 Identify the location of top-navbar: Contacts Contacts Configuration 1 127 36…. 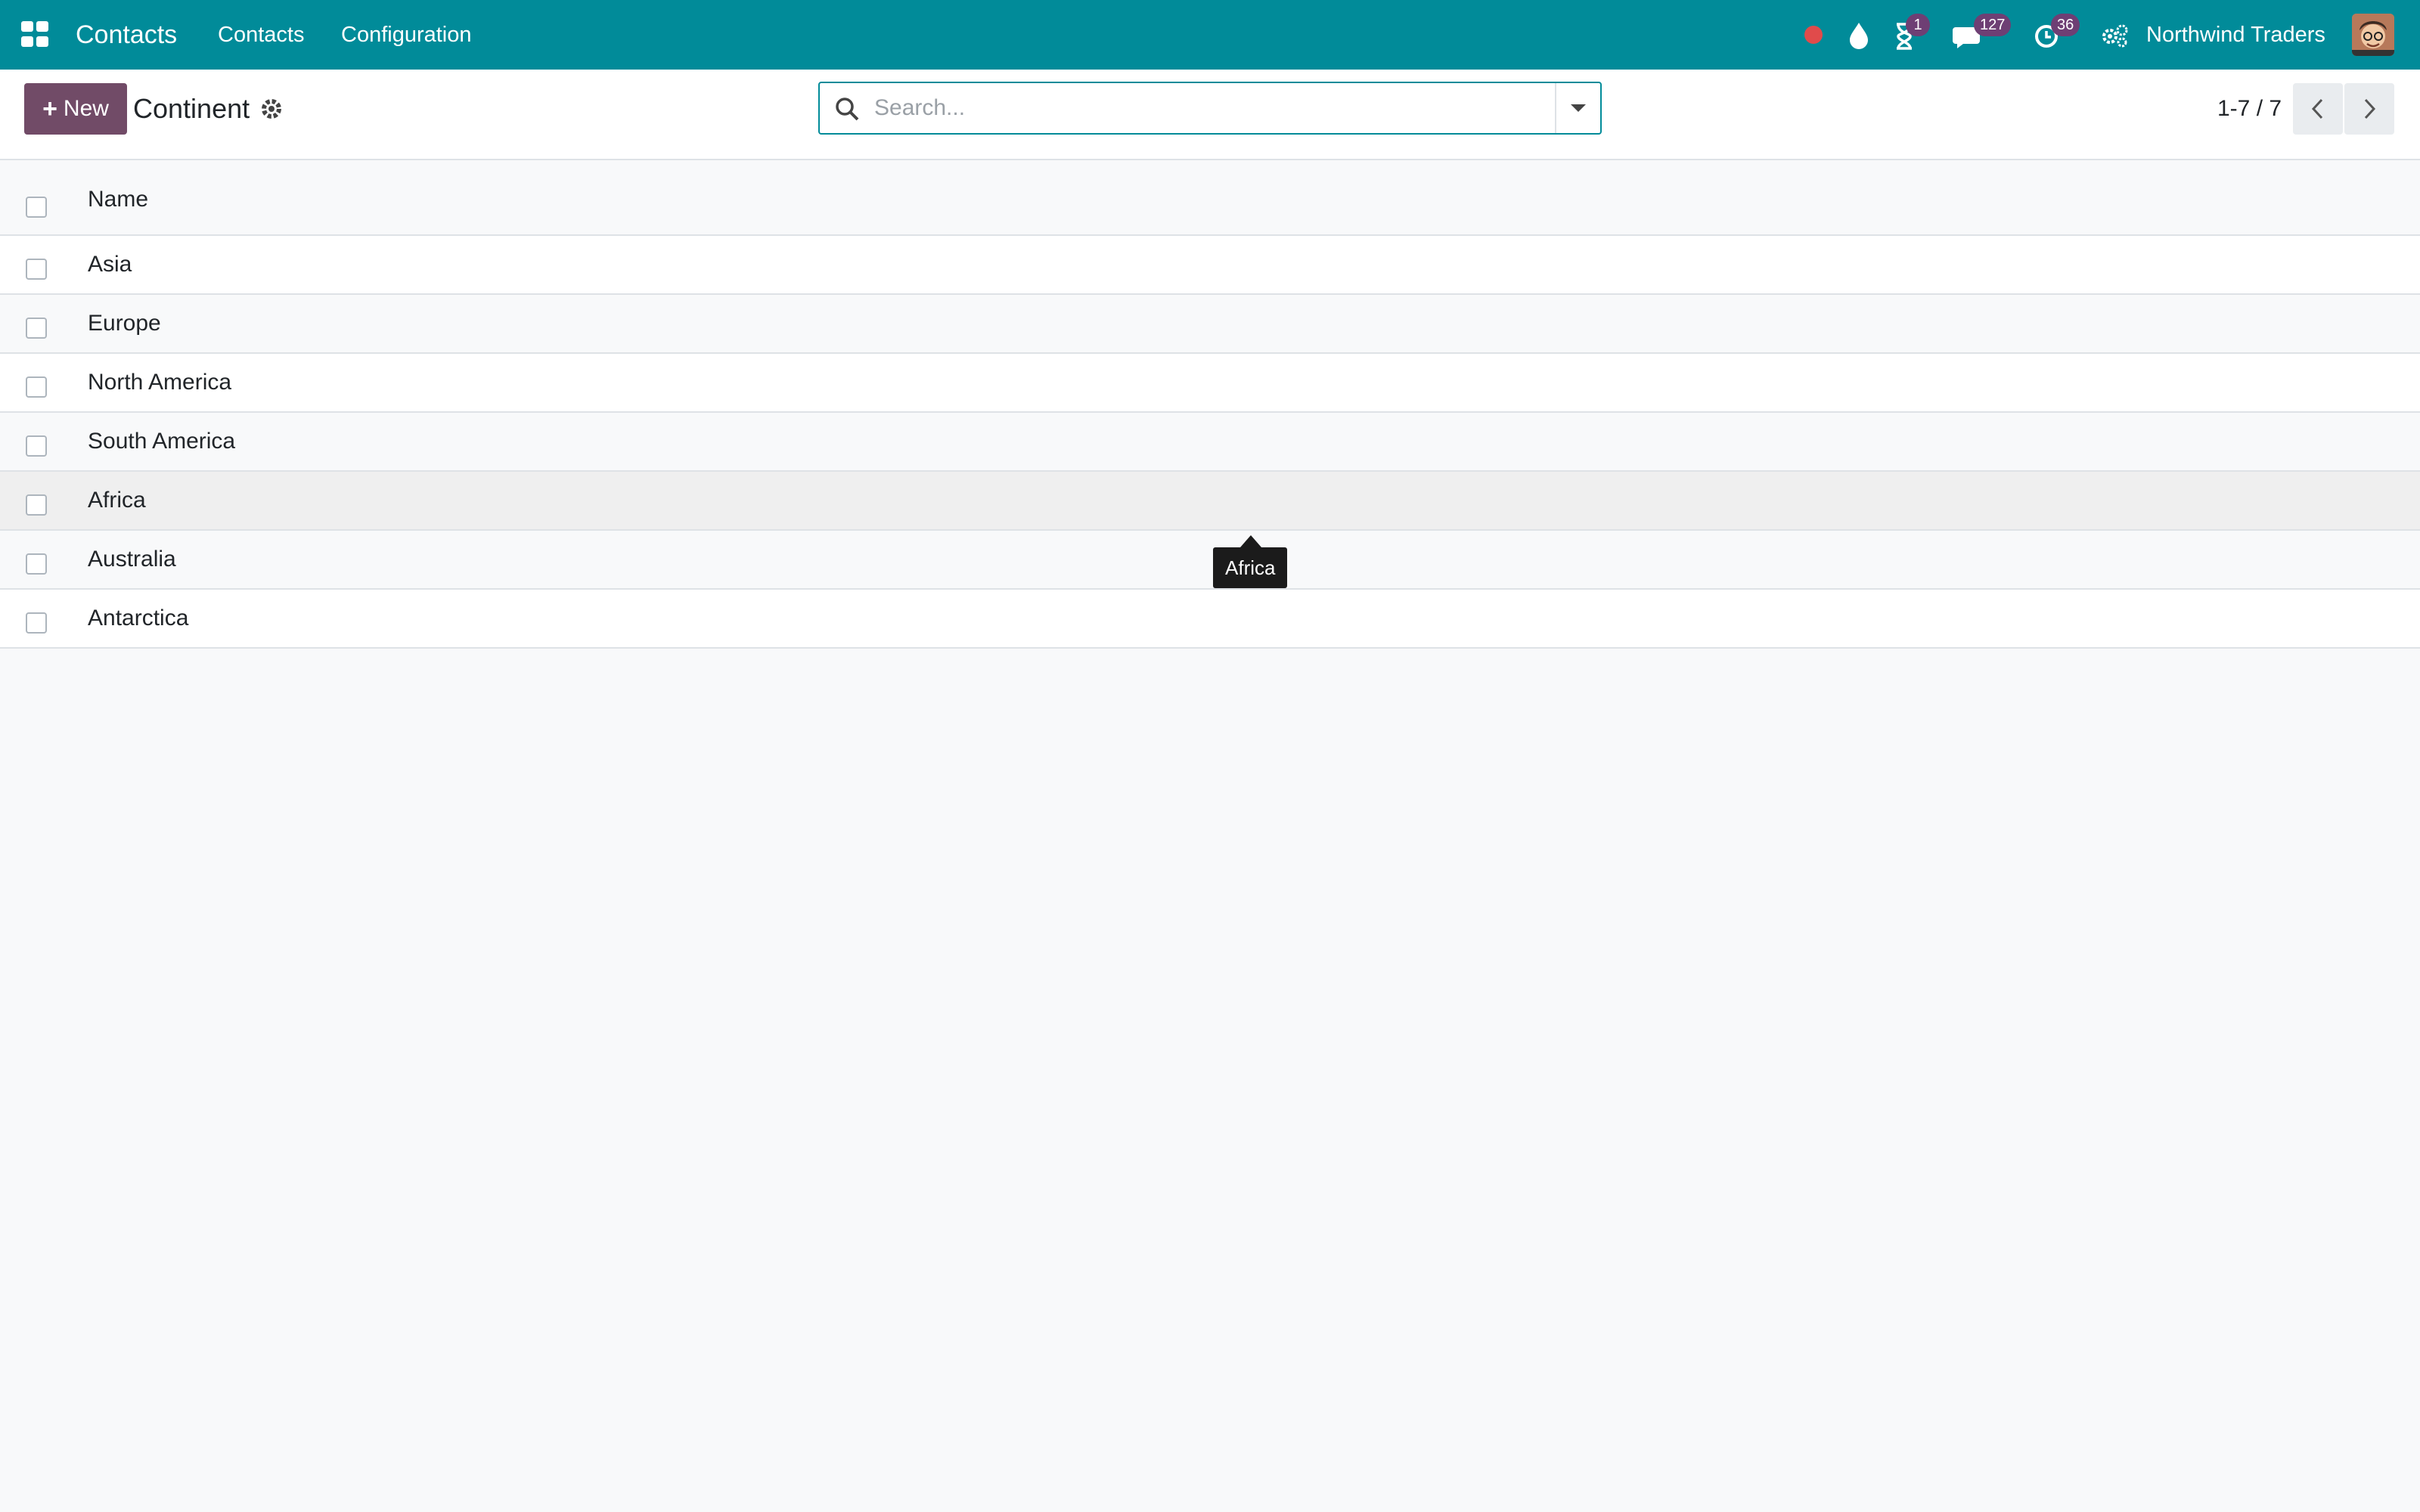
(1210, 35).